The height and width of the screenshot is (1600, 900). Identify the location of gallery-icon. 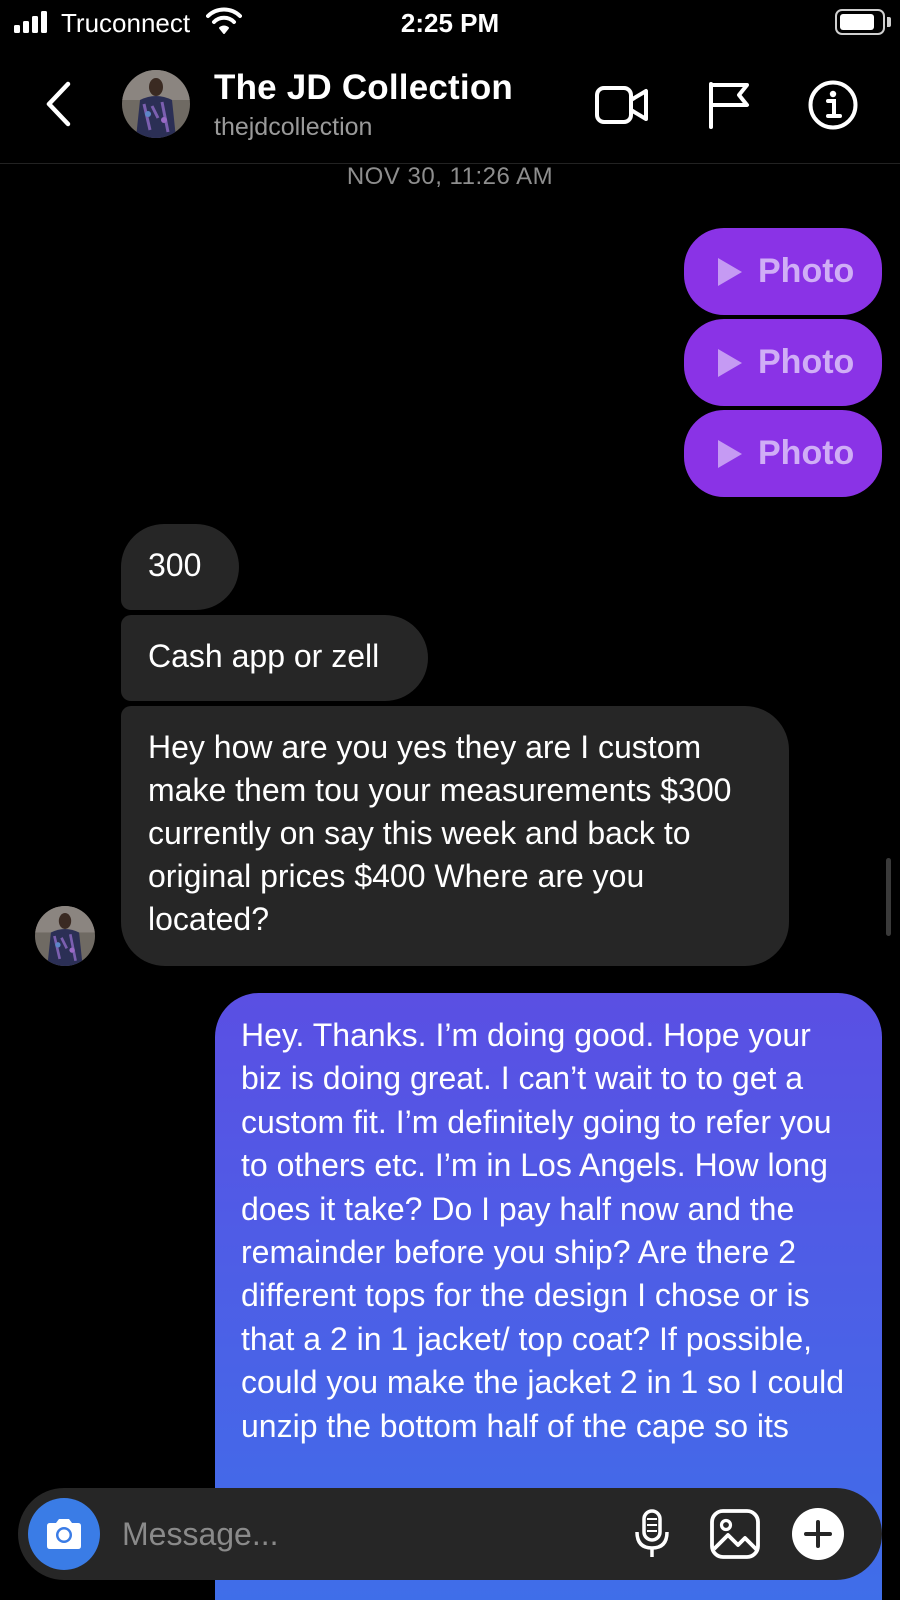
(735, 1534).